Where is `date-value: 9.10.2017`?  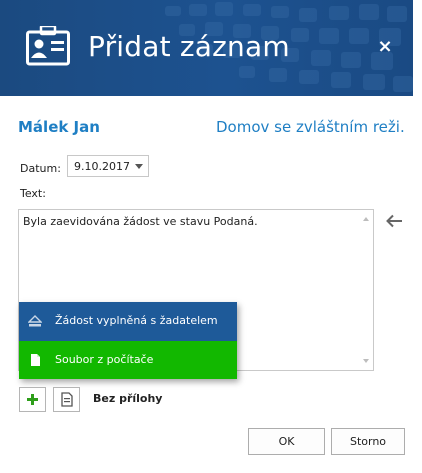
date-value: 9.10.2017 is located at coordinates (102, 166).